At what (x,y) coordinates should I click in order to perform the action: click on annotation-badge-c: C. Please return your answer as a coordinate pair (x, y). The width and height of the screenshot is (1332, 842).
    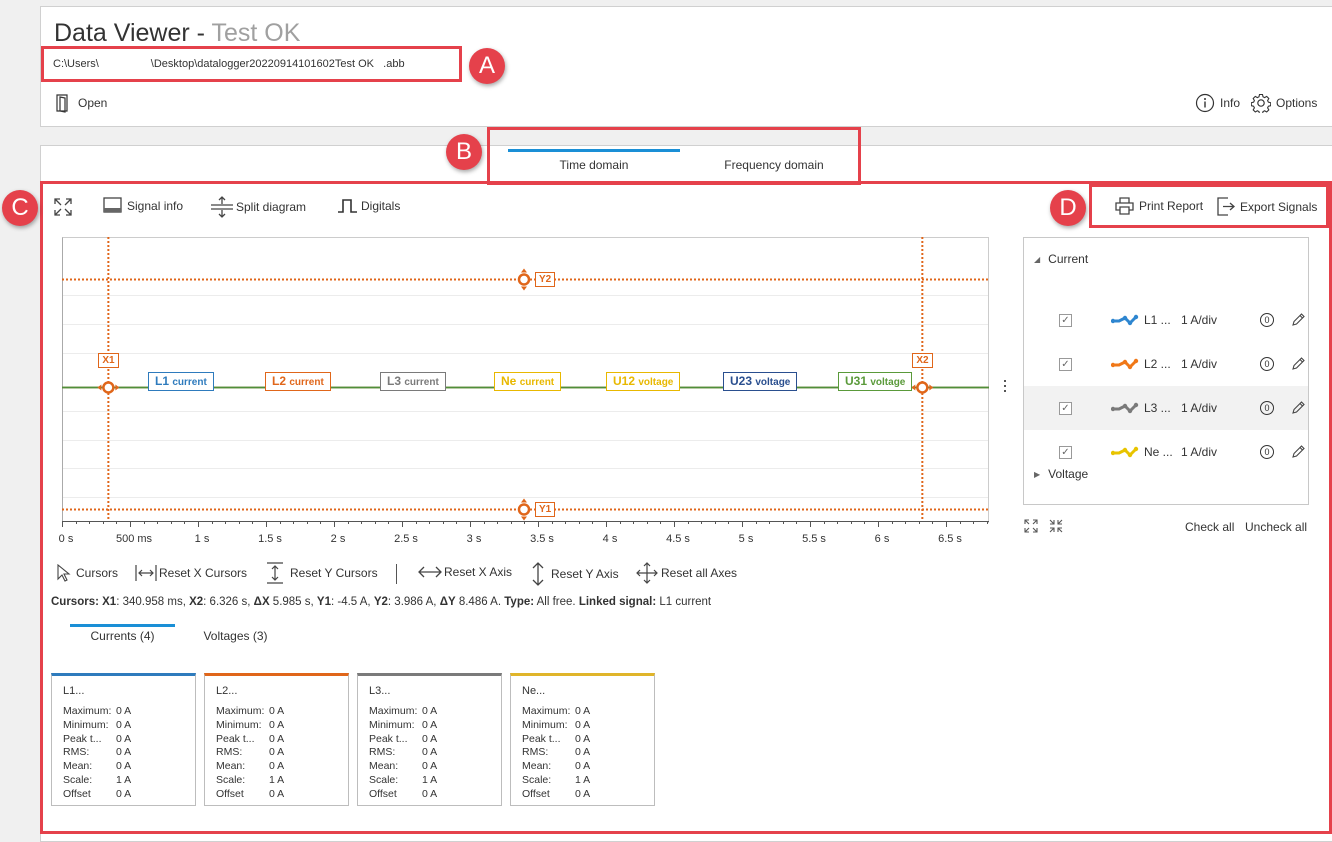
    Looking at the image, I should click on (20, 208).